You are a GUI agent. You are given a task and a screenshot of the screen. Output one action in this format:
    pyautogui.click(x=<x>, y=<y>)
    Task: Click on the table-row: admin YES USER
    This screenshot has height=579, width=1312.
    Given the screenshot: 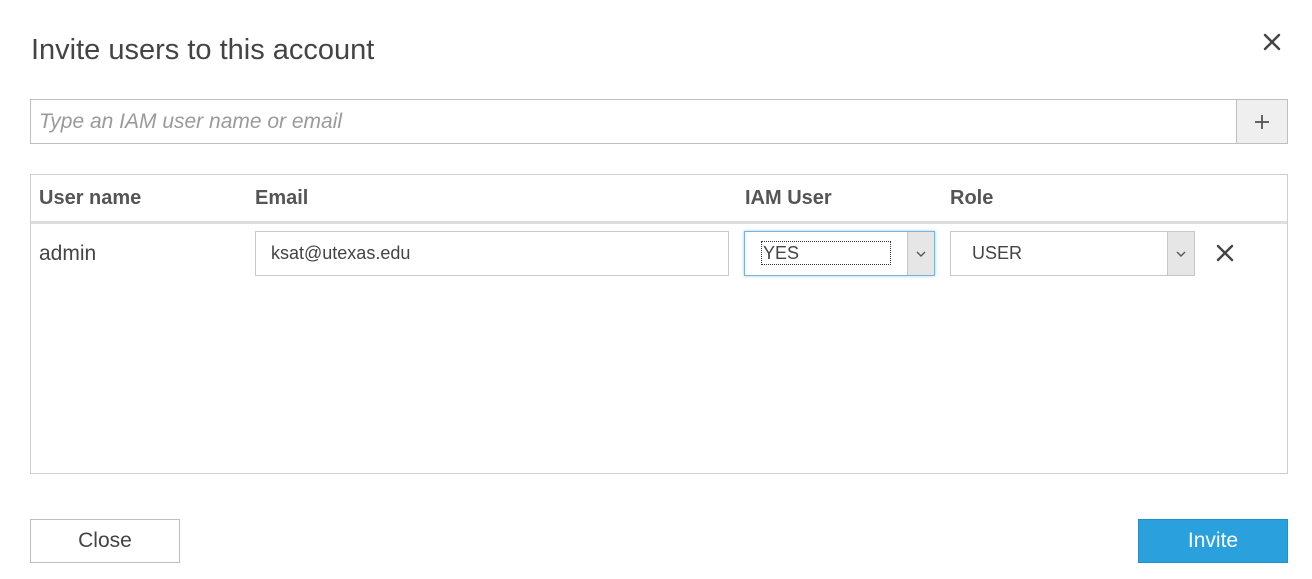 What is the action you would take?
    pyautogui.click(x=659, y=254)
    